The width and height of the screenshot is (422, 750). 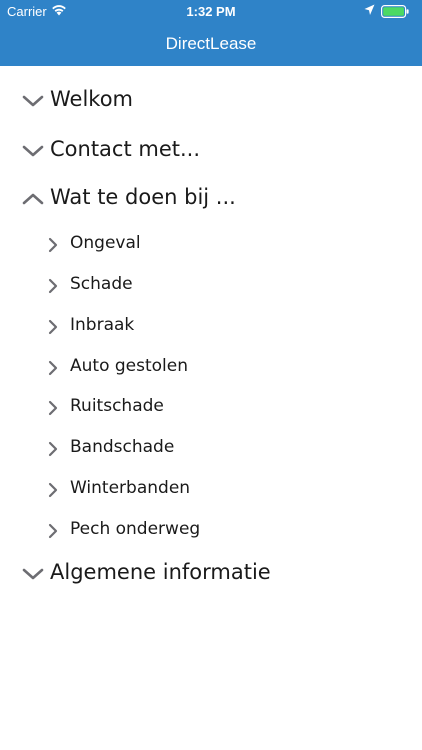 What do you see at coordinates (211, 369) in the screenshot?
I see `submenu-item-auto-gestolen: Auto gestolen` at bounding box center [211, 369].